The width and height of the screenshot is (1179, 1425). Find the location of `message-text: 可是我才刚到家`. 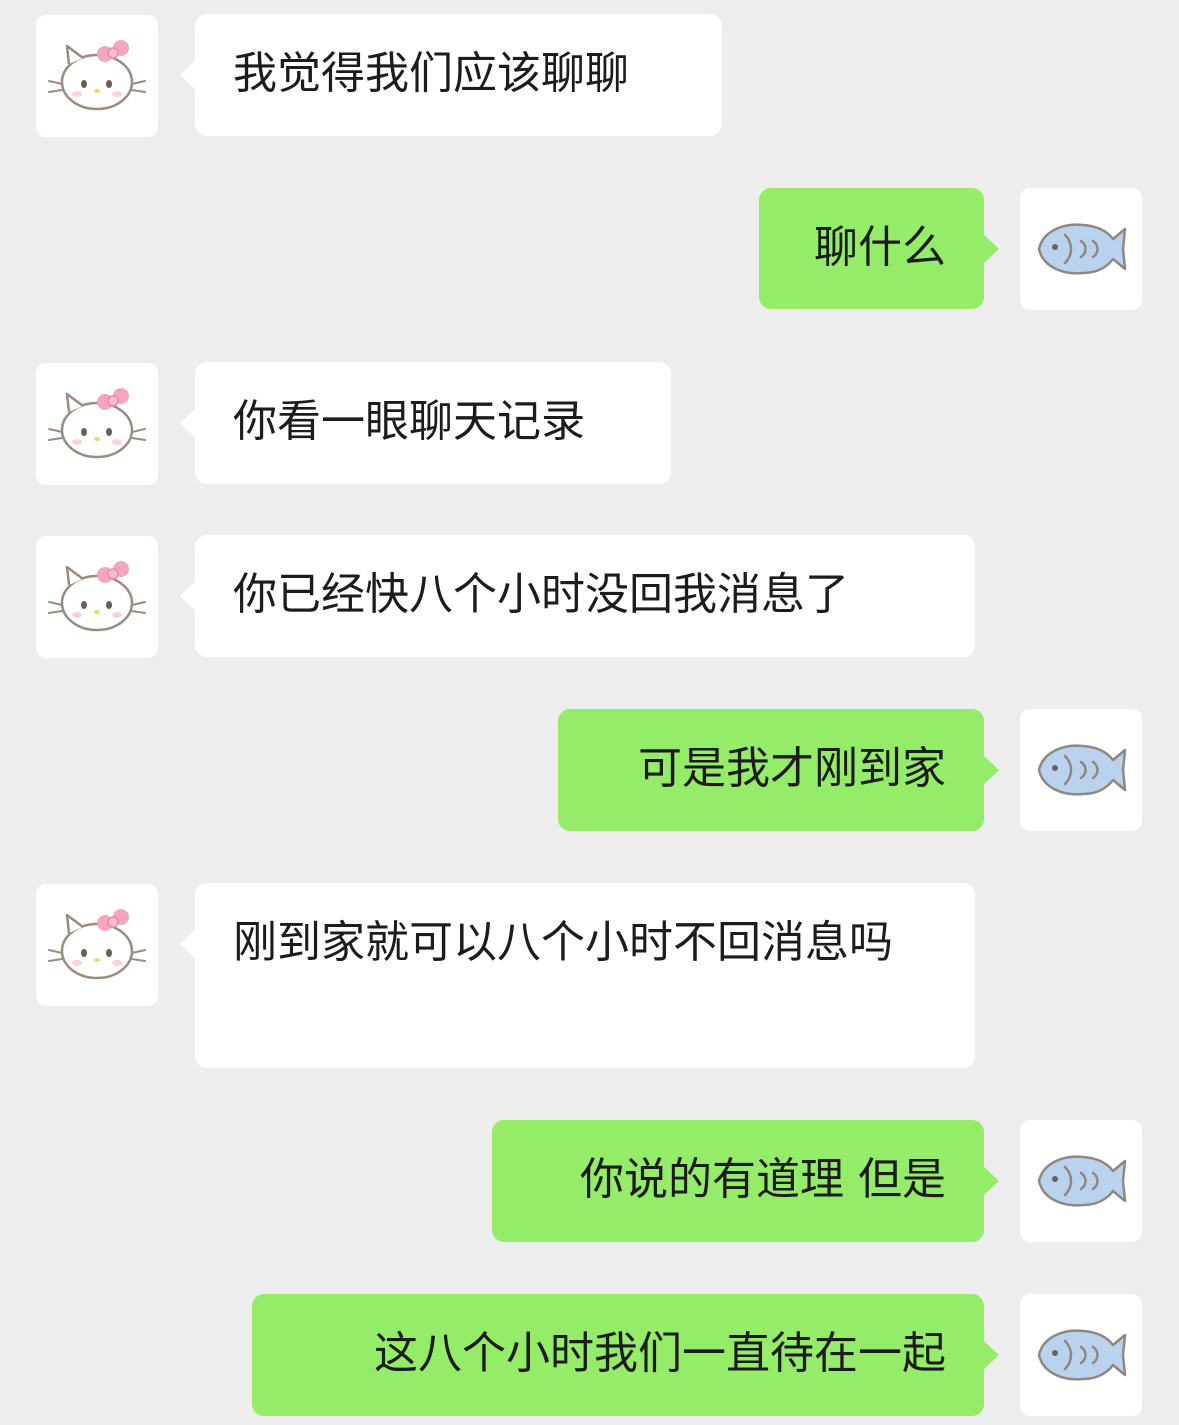

message-text: 可是我才刚到家 is located at coordinates (792, 768).